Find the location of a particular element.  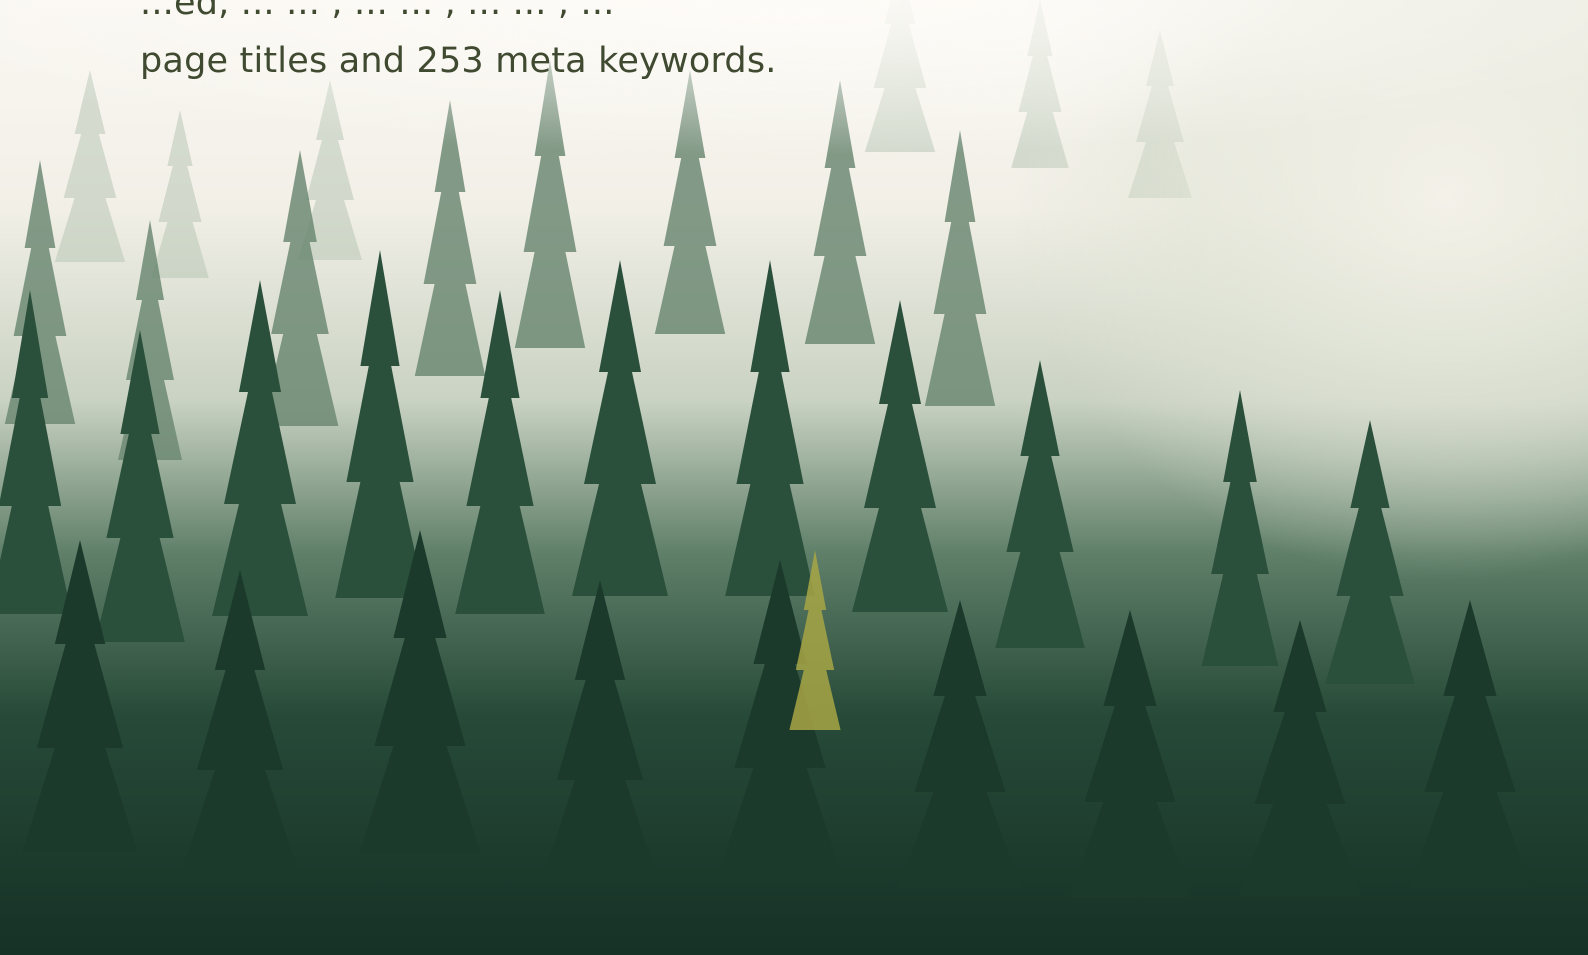

intro-line-2: page titles and 253 meta keywords. is located at coordinates (458, 61).